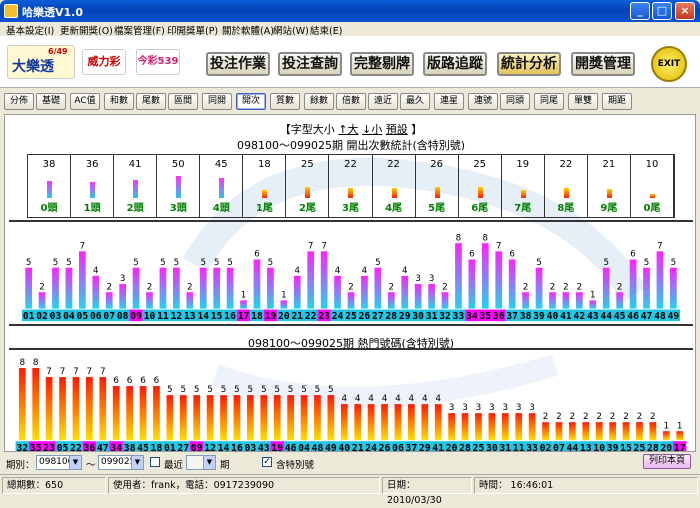 The width and height of the screenshot is (700, 508). What do you see at coordinates (662, 11) in the screenshot?
I see `maximize-button: □` at bounding box center [662, 11].